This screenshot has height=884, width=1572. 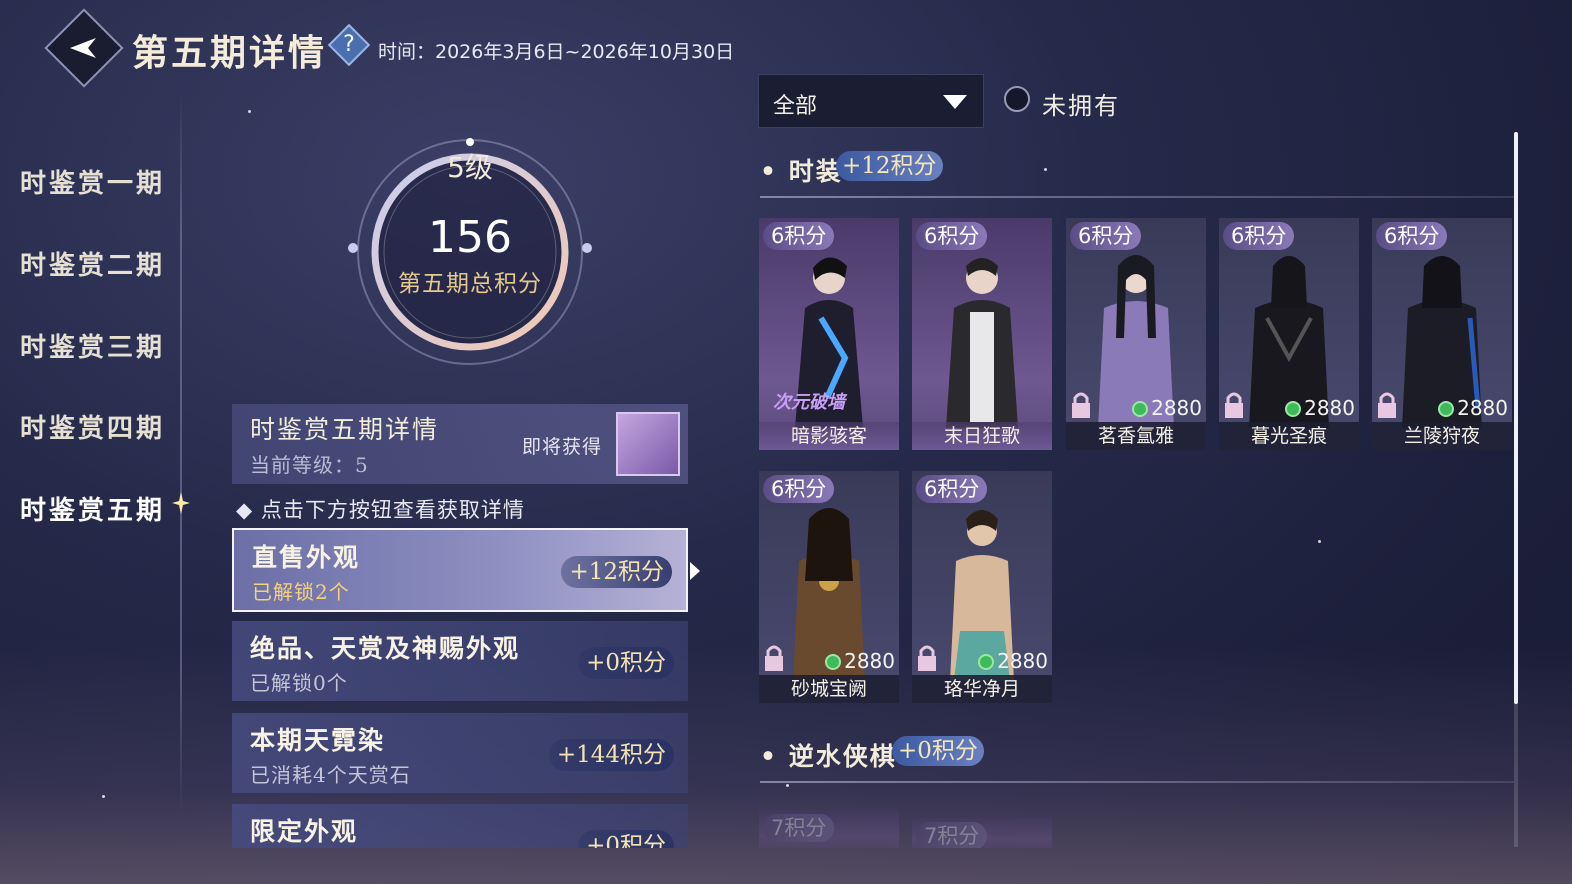 I want to click on section-title-fashion: • 时装, so click(x=801, y=171).